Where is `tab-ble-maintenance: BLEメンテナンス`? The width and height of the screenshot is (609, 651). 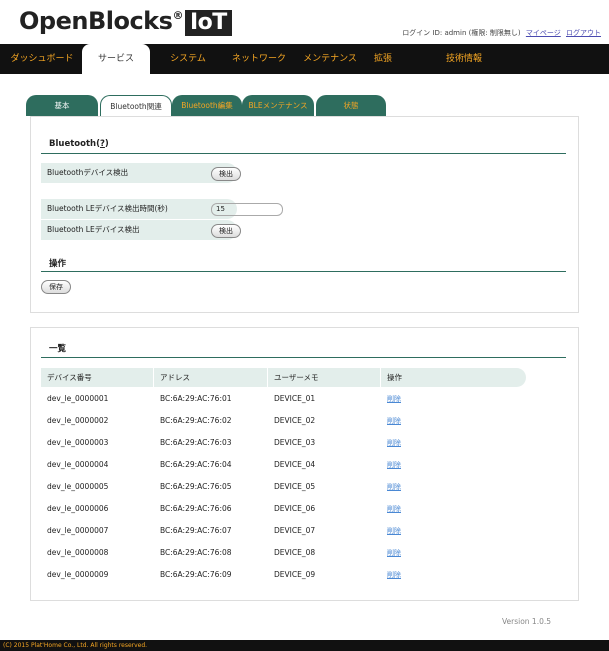
tab-ble-maintenance: BLEメンテナンス is located at coordinates (278, 105).